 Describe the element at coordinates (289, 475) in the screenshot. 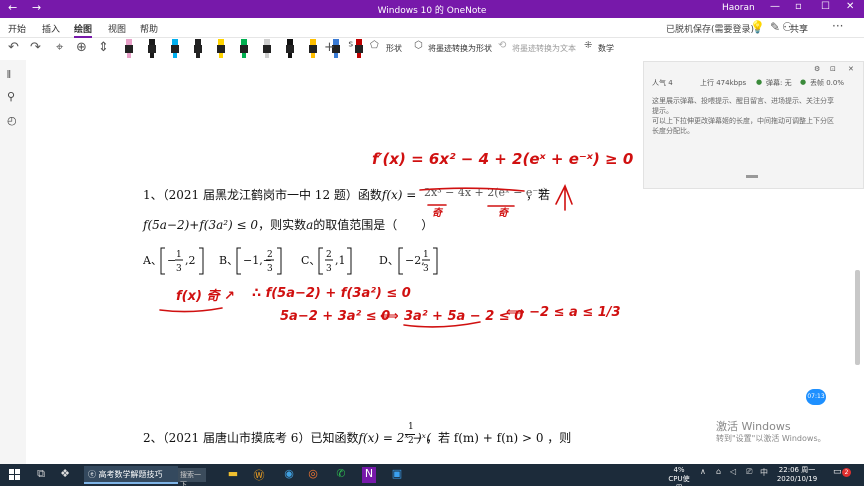

I see `app-icon: ◉` at that location.